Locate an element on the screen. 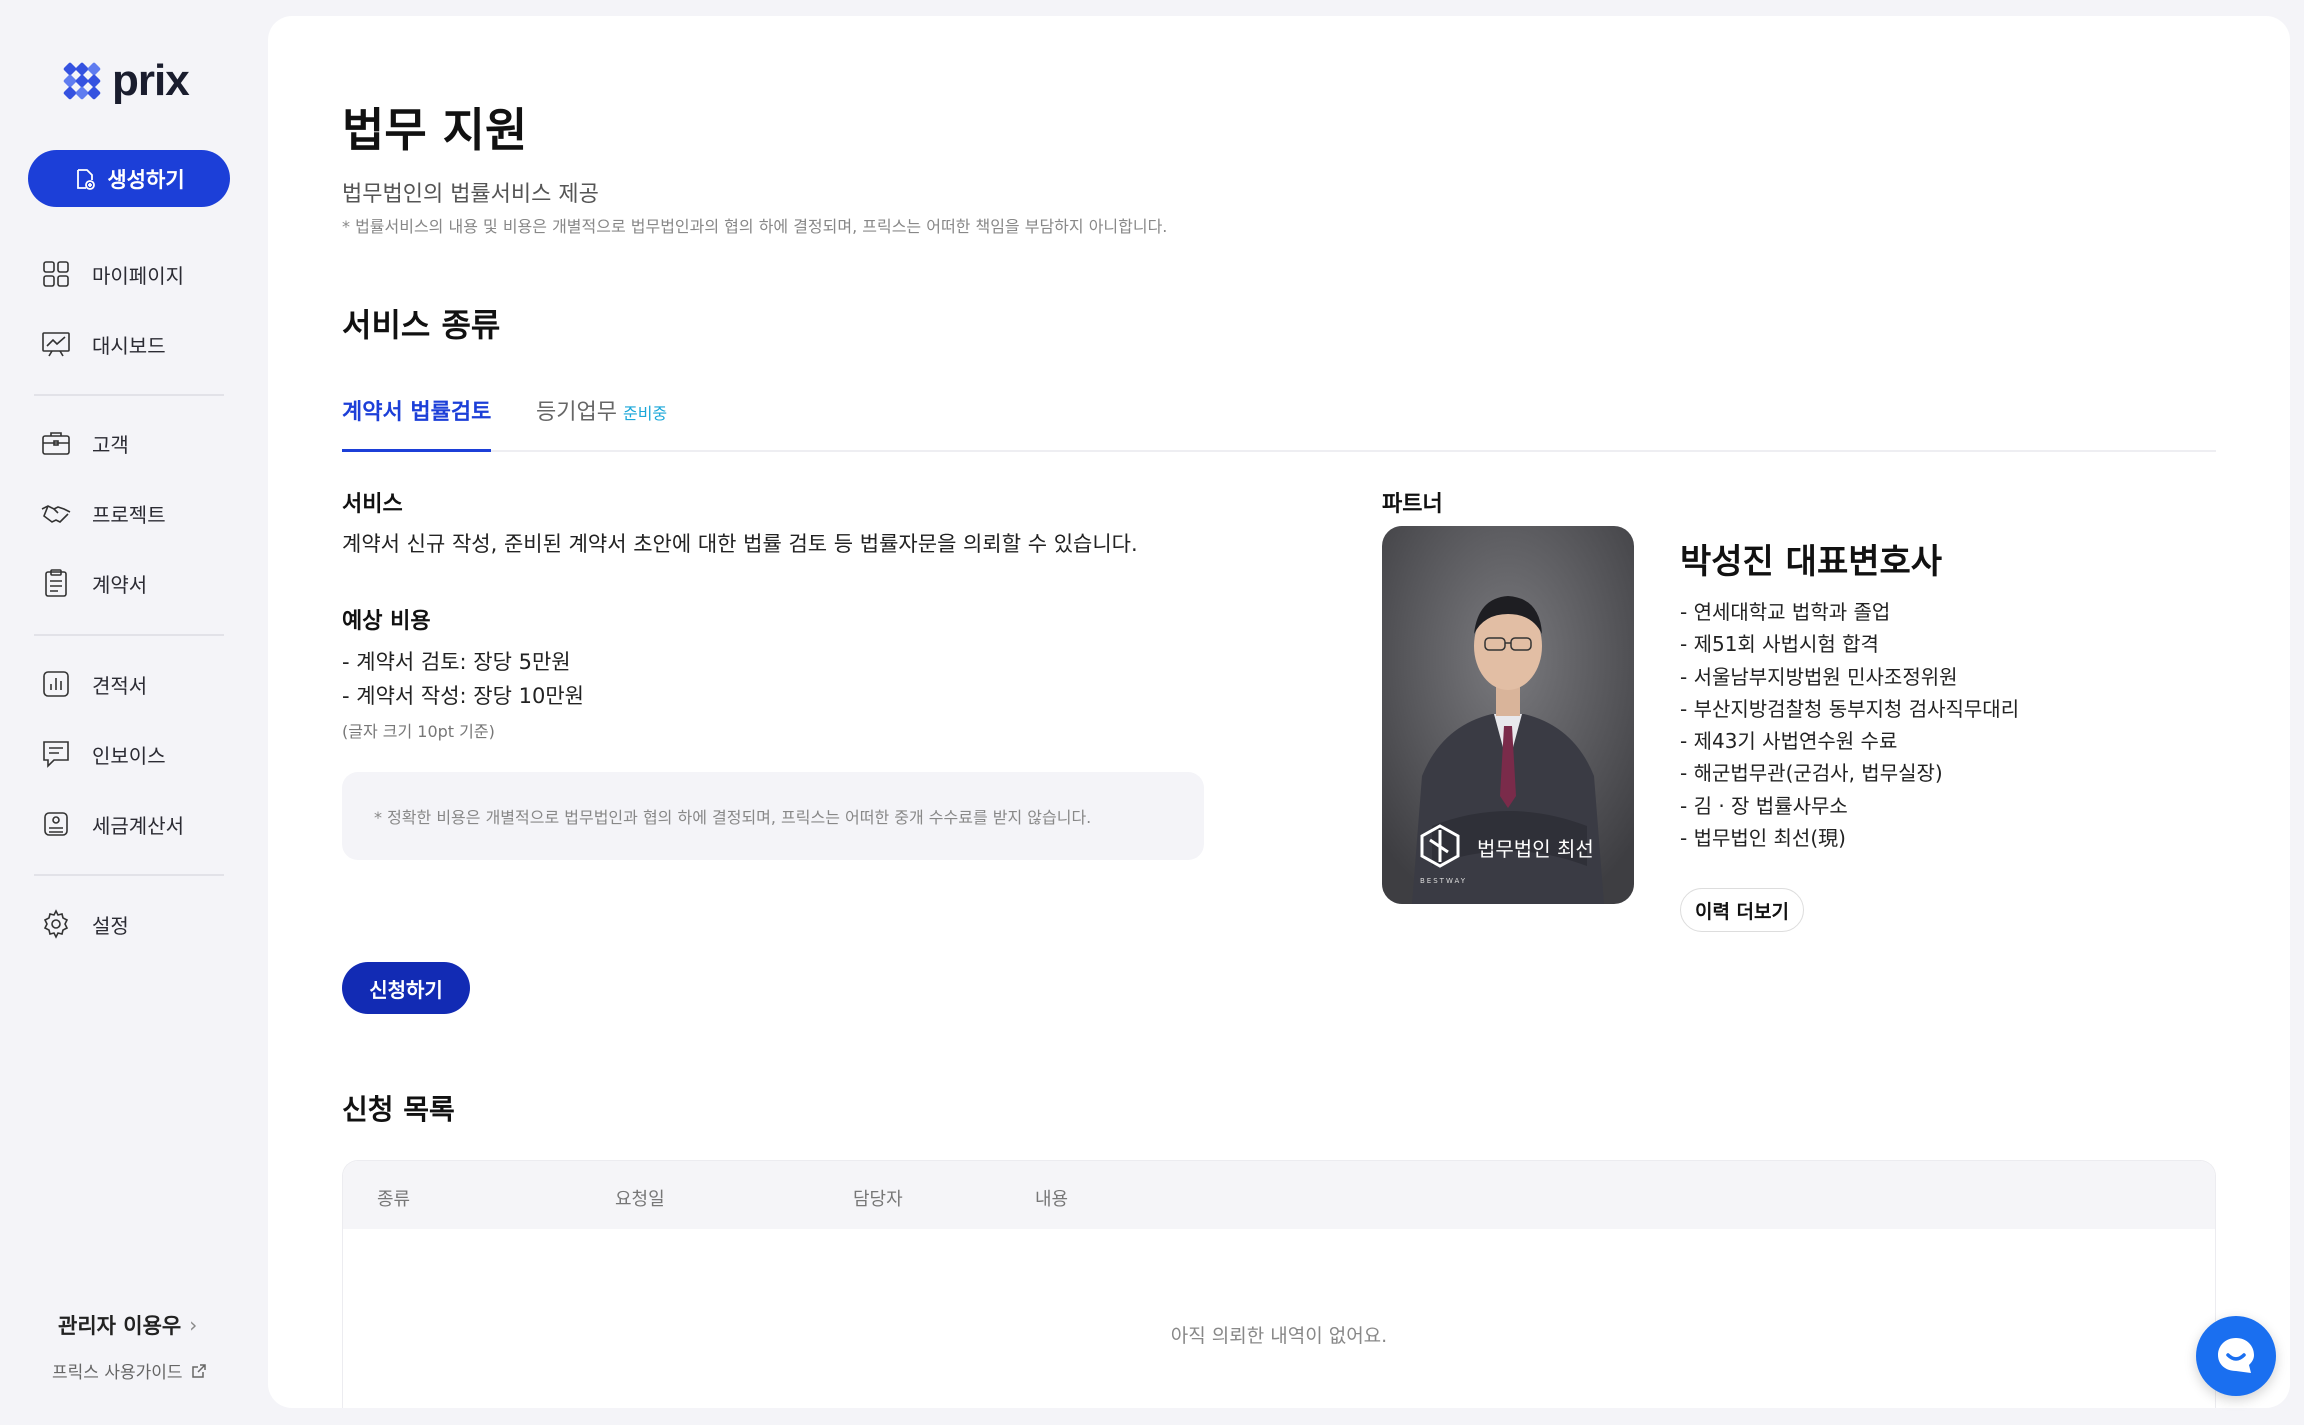  gear-icon is located at coordinates (56, 924).